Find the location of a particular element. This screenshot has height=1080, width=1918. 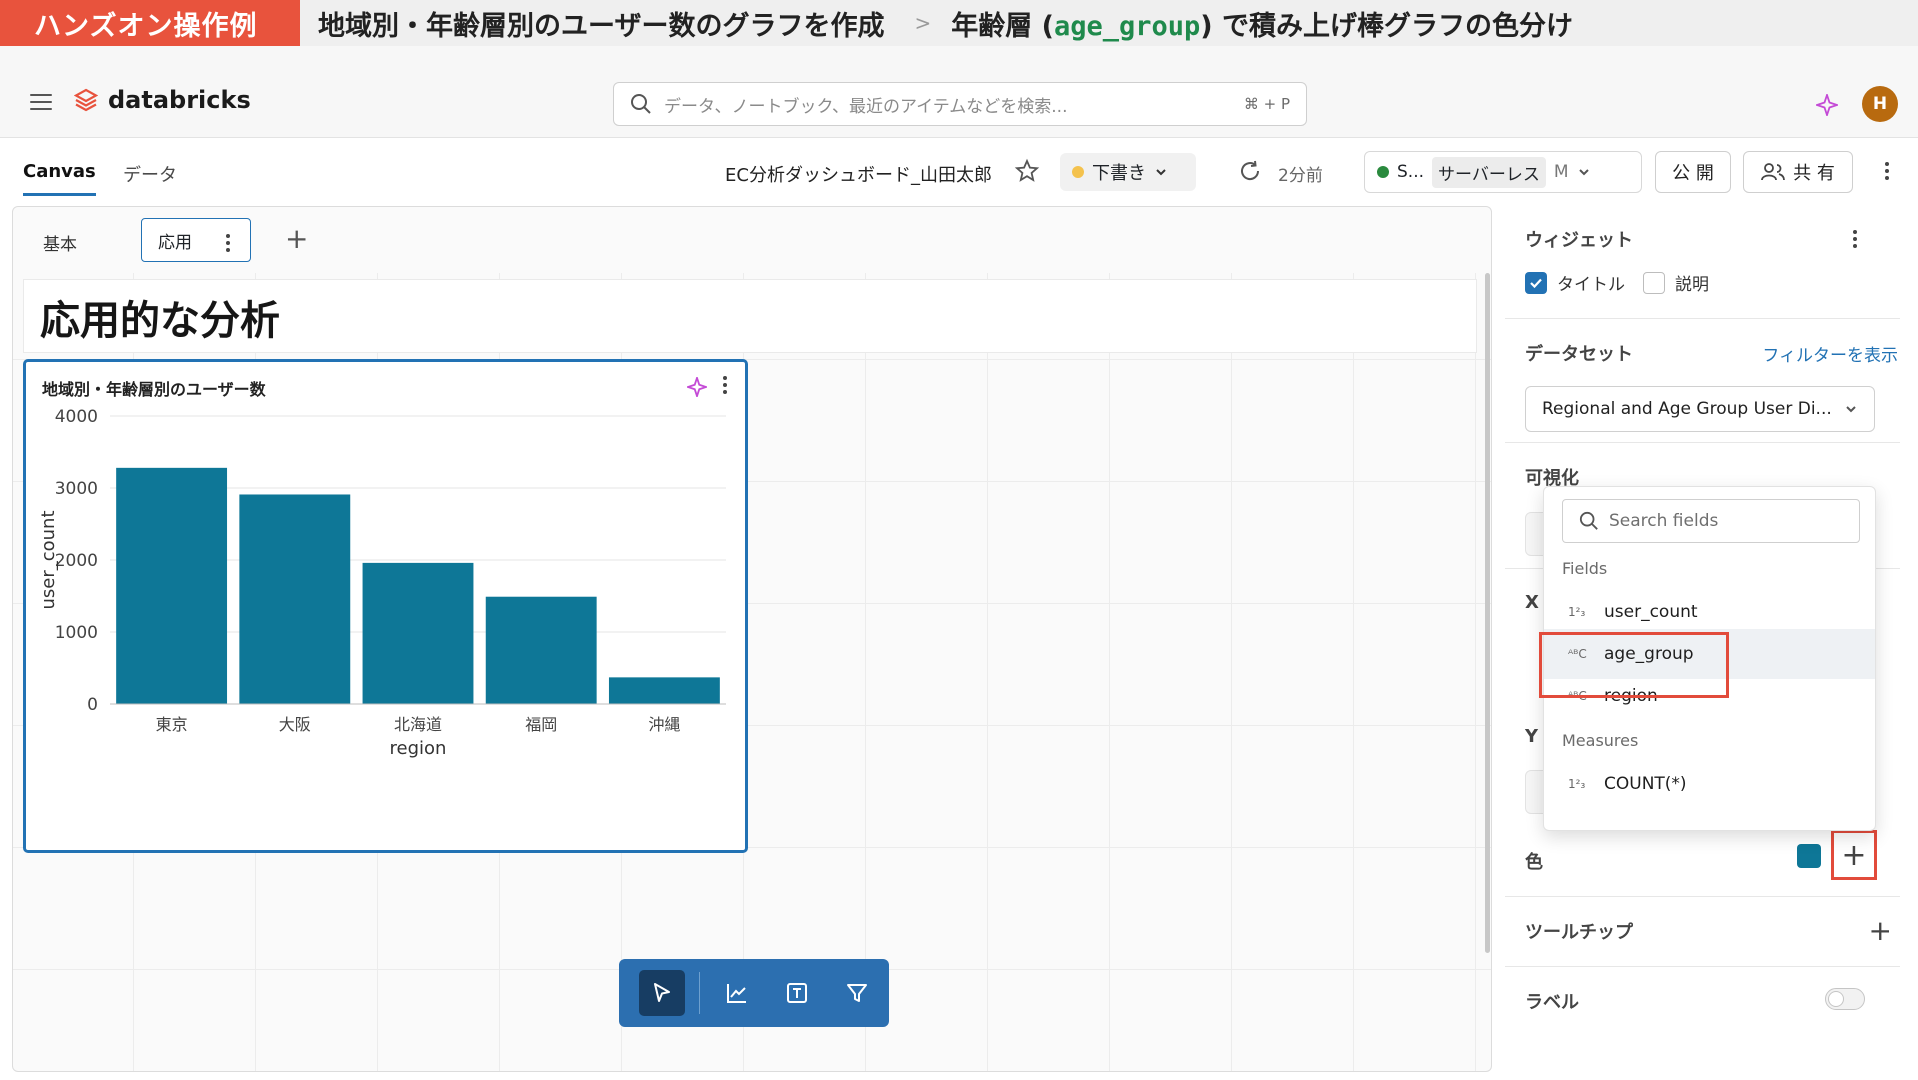

canvas-tool-palette is located at coordinates (754, 993).